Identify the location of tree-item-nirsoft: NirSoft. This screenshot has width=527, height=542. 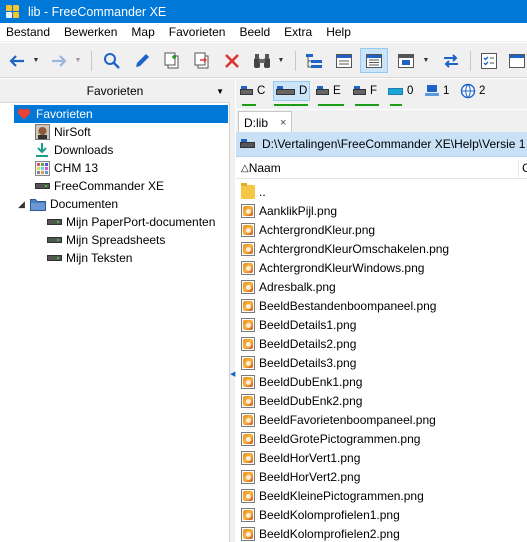
(62, 132).